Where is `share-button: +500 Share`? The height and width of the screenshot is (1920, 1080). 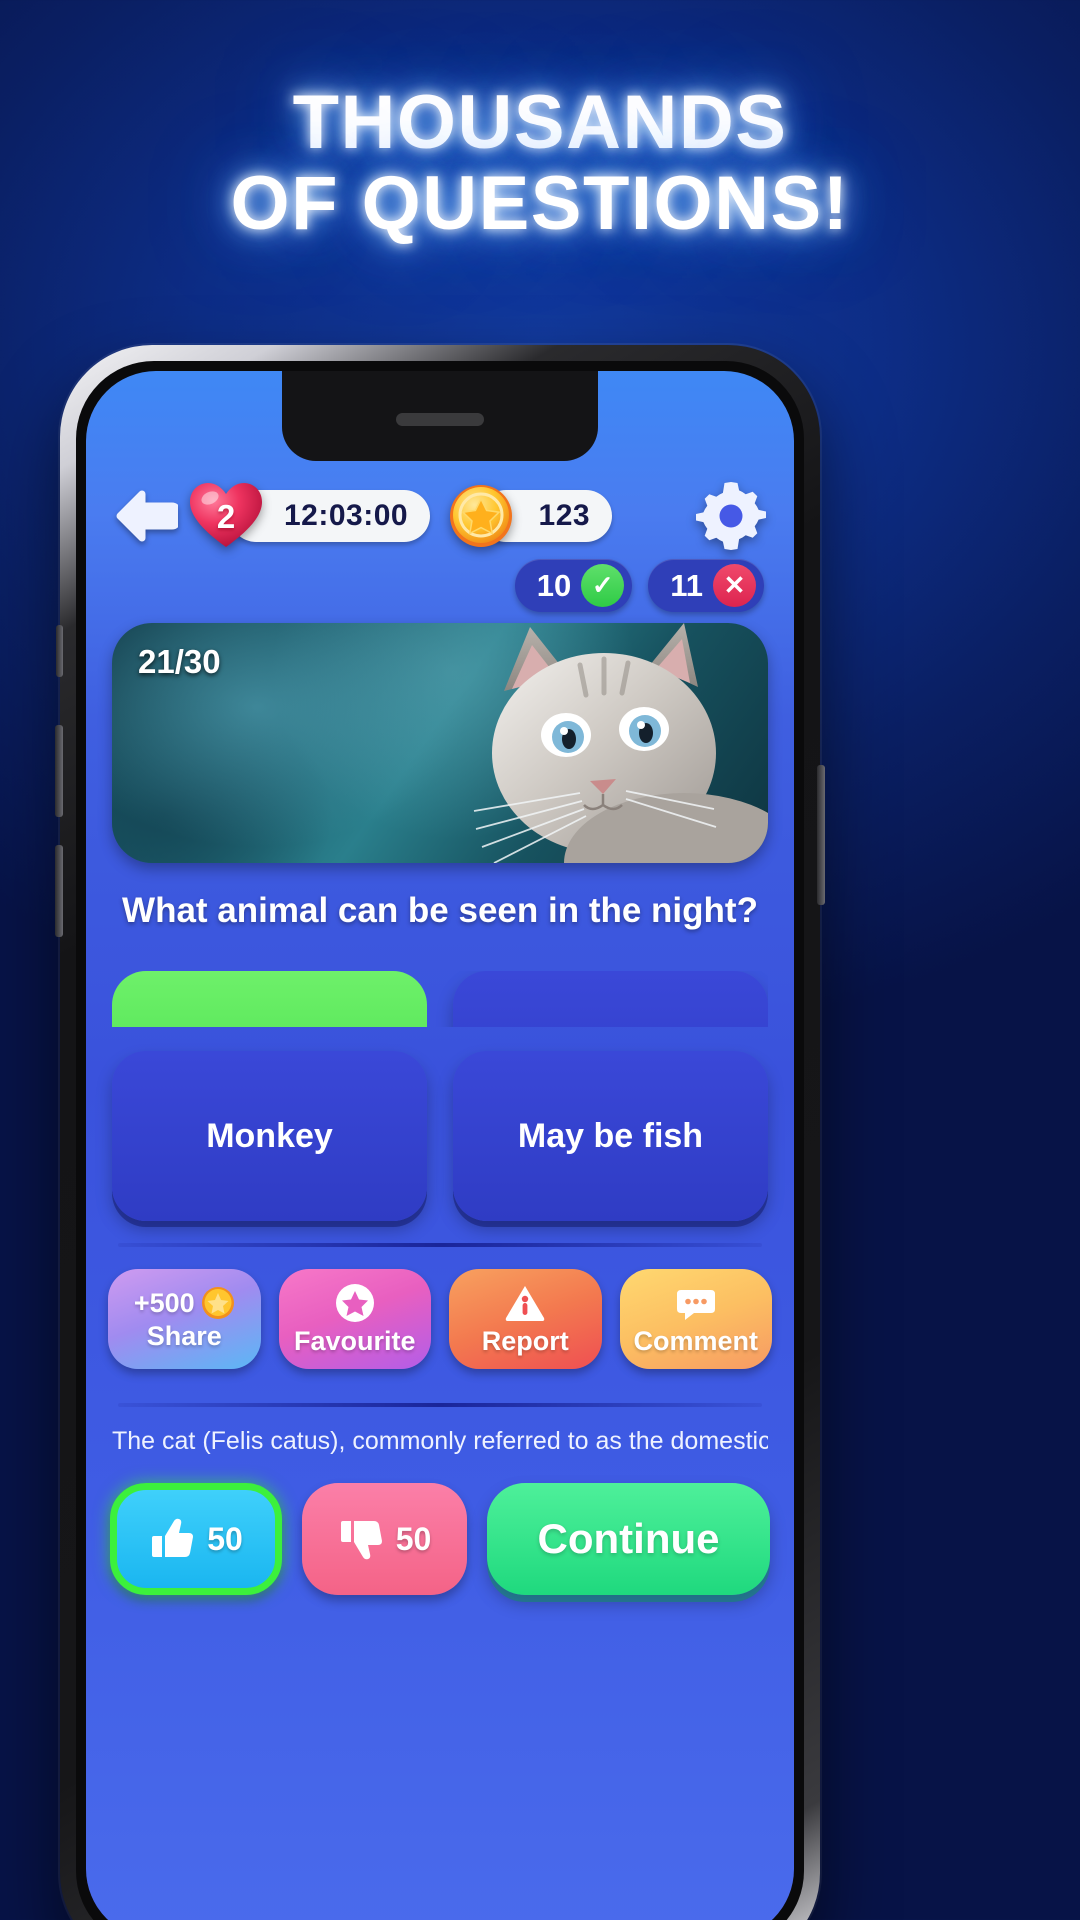
share-button: +500 Share is located at coordinates (184, 1319).